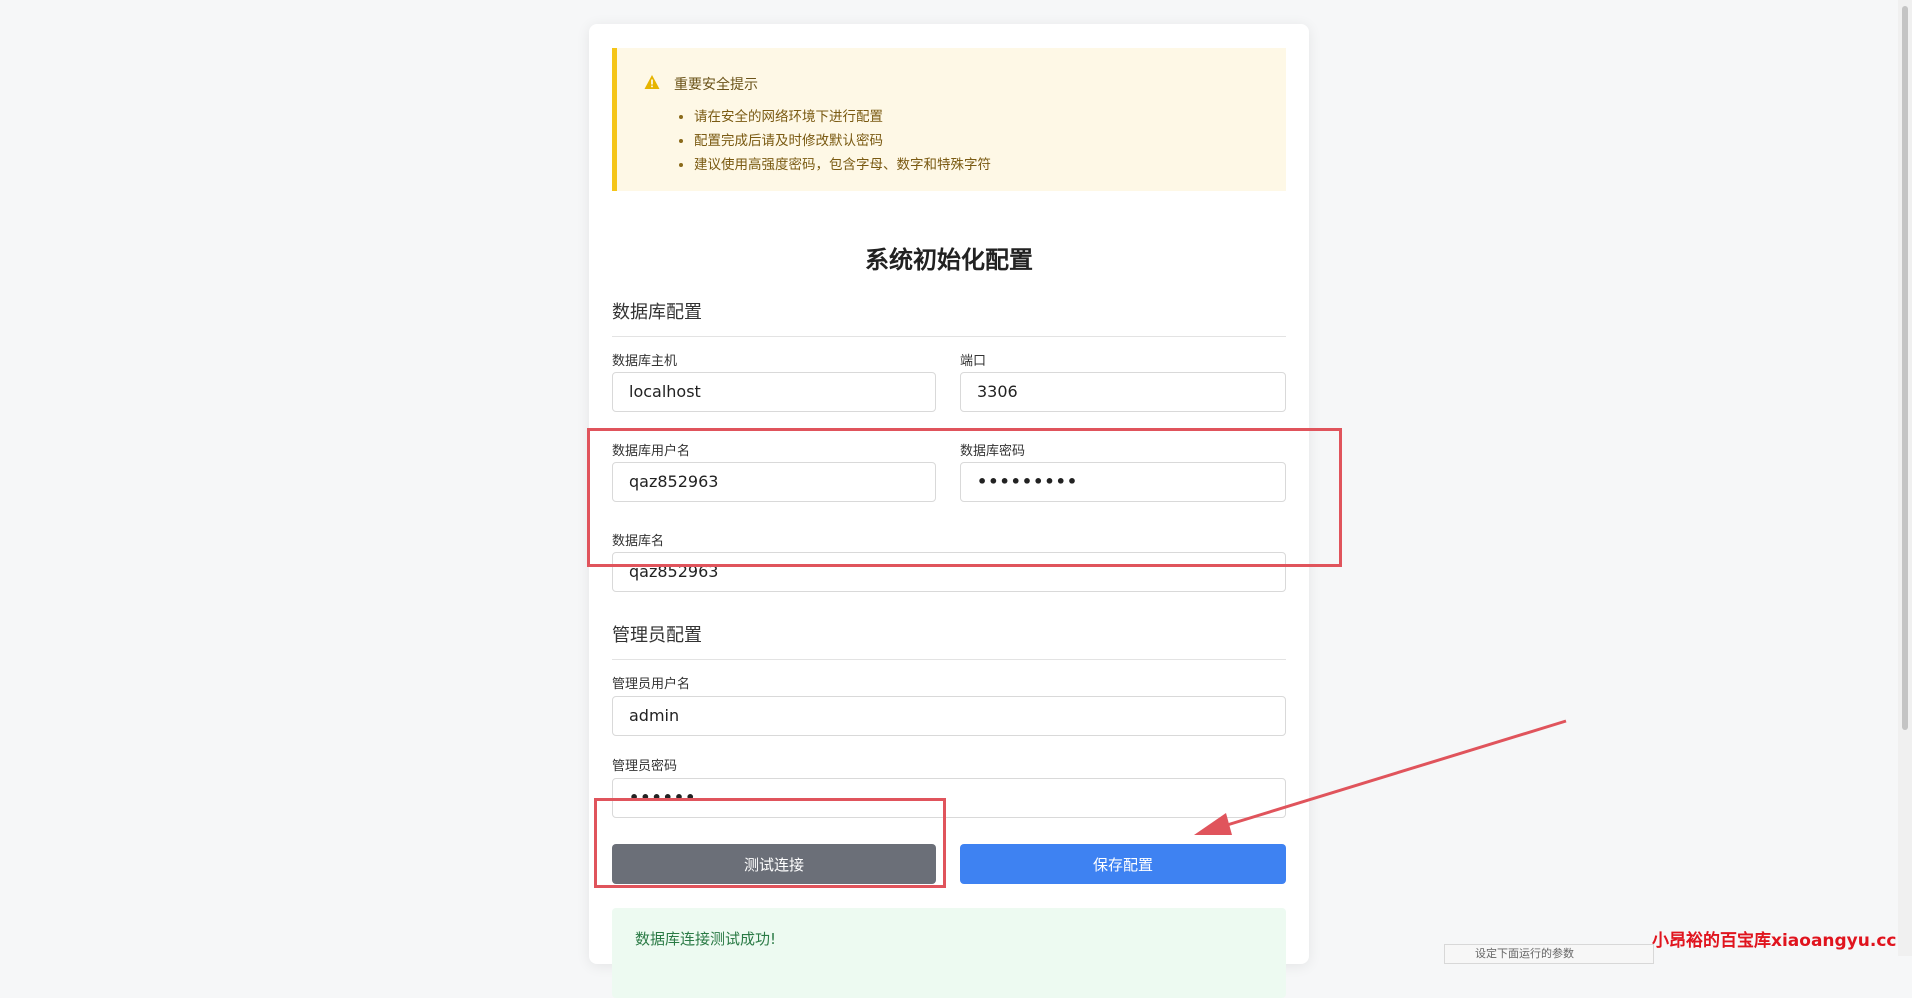  What do you see at coordinates (652, 82) in the screenshot?
I see `warning-icon` at bounding box center [652, 82].